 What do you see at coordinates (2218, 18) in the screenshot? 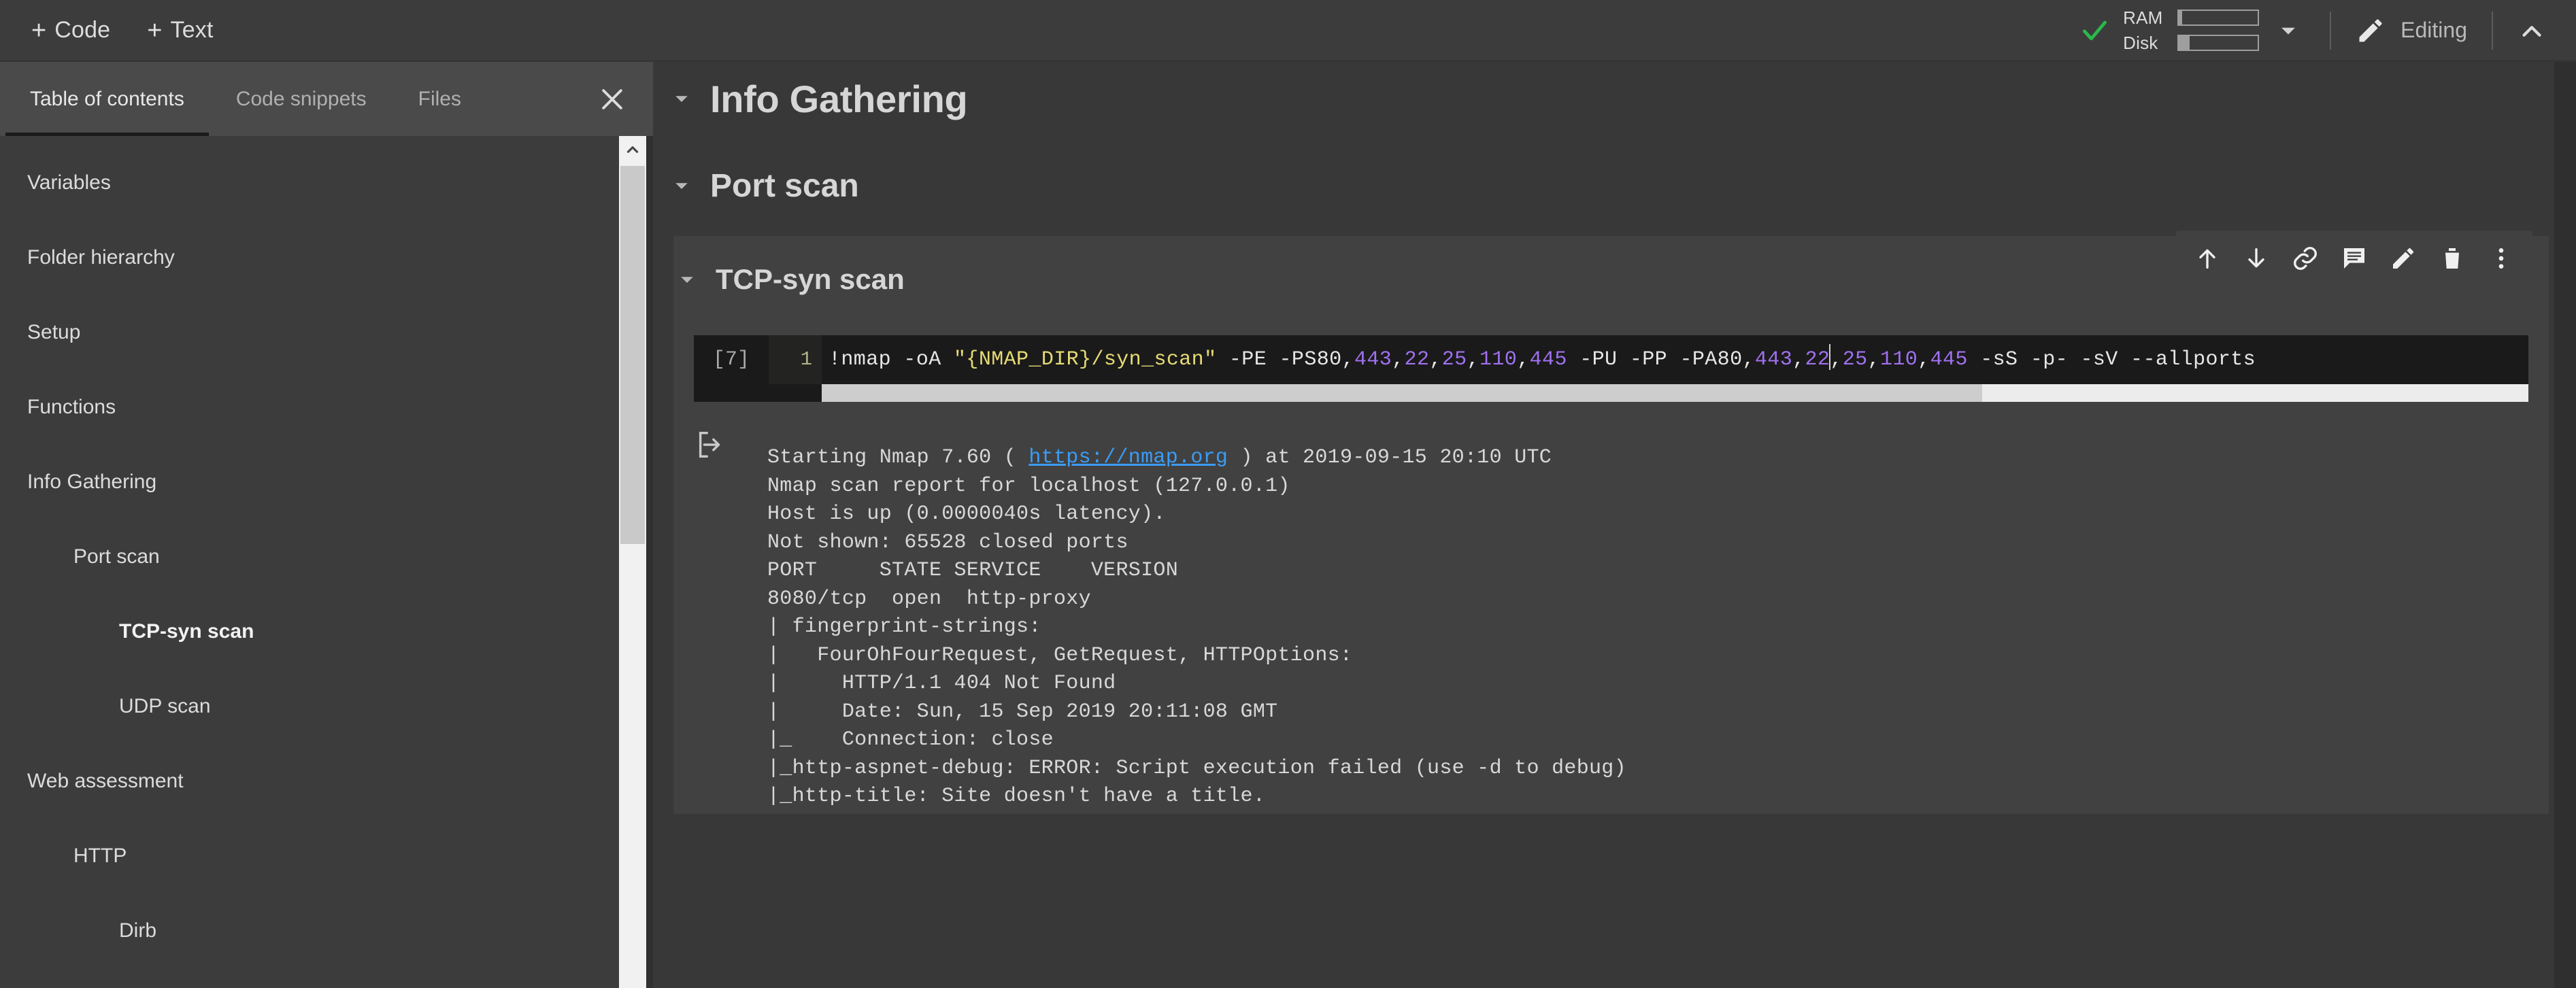
I see `ram-bar` at bounding box center [2218, 18].